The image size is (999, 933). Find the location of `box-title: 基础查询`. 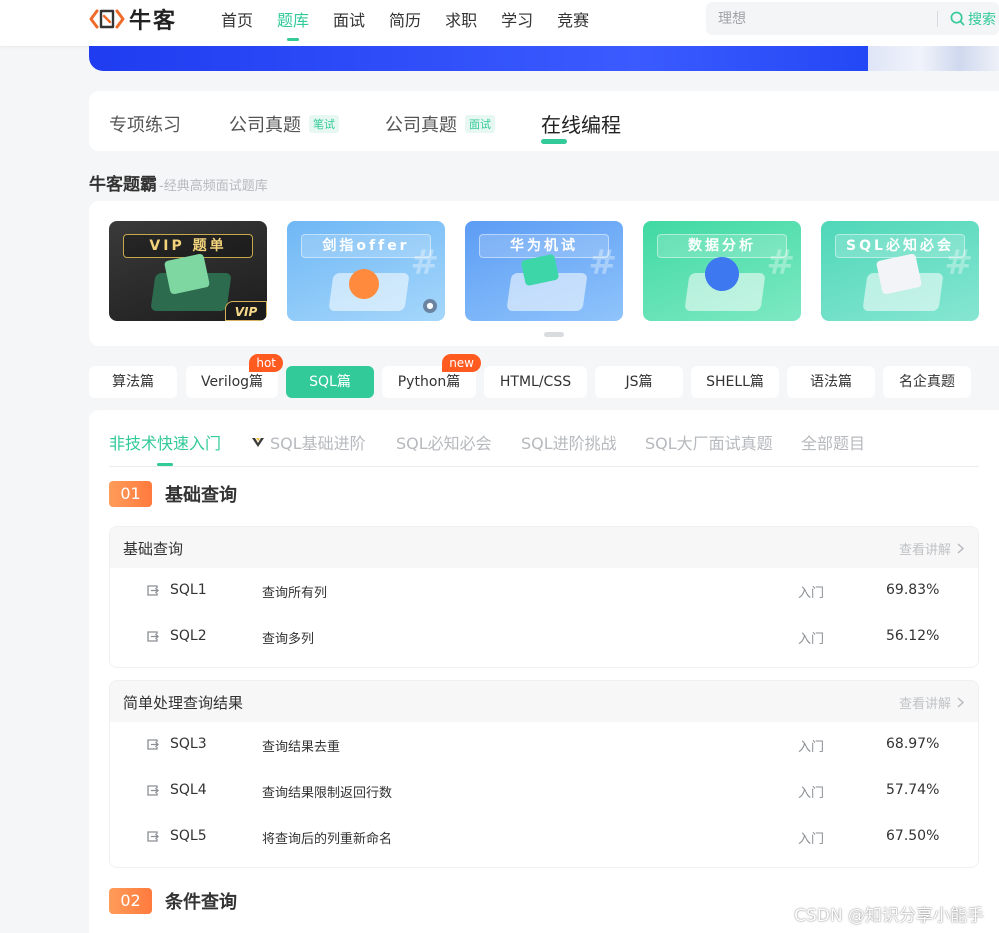

box-title: 基础查询 is located at coordinates (153, 549).